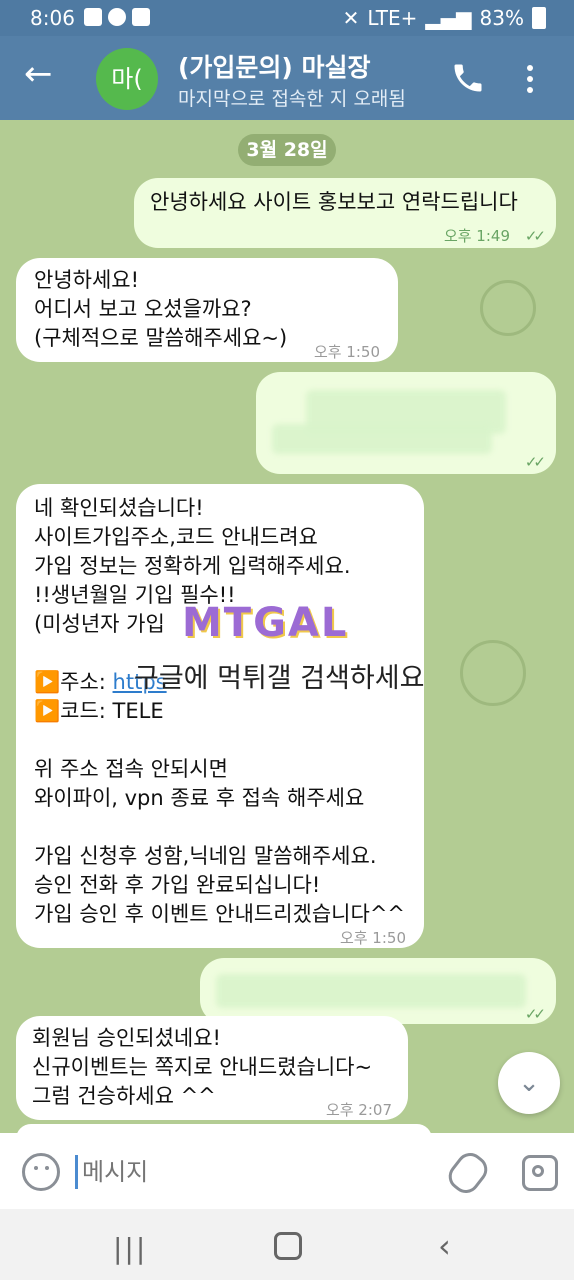 Image resolution: width=574 pixels, height=1280 pixels. What do you see at coordinates (444, 1246) in the screenshot?
I see `back-icon: ‹` at bounding box center [444, 1246].